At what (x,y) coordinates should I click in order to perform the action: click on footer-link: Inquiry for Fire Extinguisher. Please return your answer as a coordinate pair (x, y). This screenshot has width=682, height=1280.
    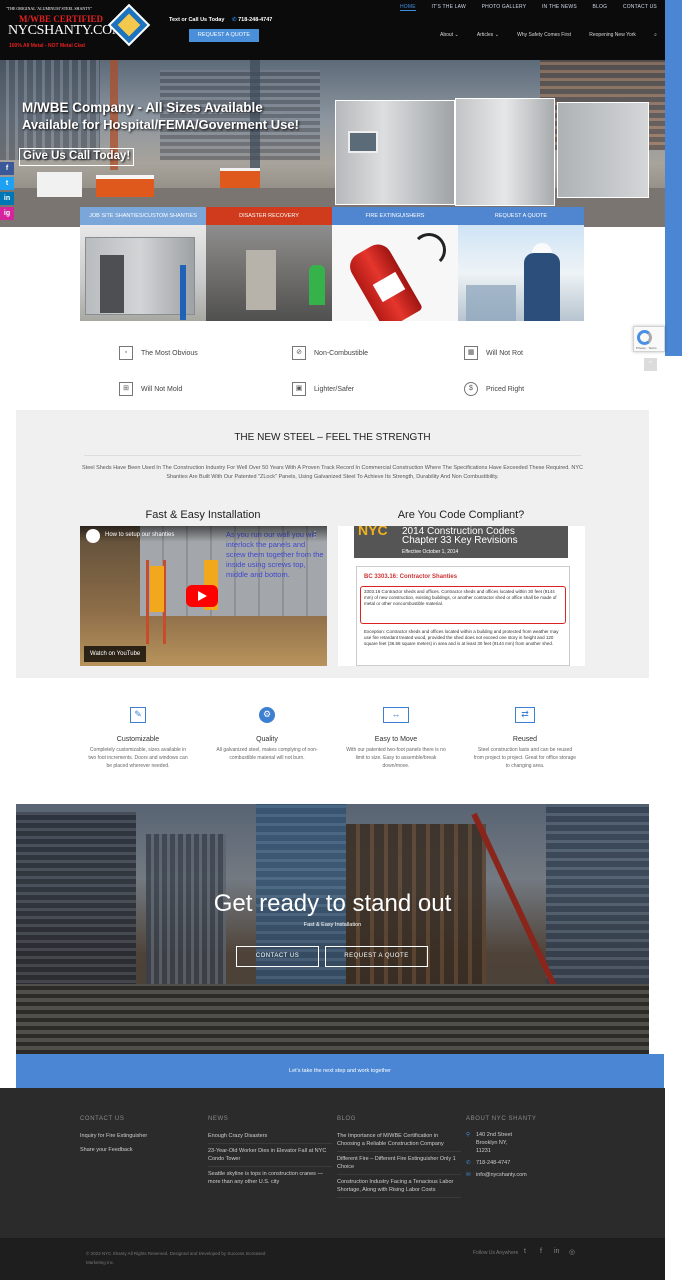
    Looking at the image, I should click on (142, 1136).